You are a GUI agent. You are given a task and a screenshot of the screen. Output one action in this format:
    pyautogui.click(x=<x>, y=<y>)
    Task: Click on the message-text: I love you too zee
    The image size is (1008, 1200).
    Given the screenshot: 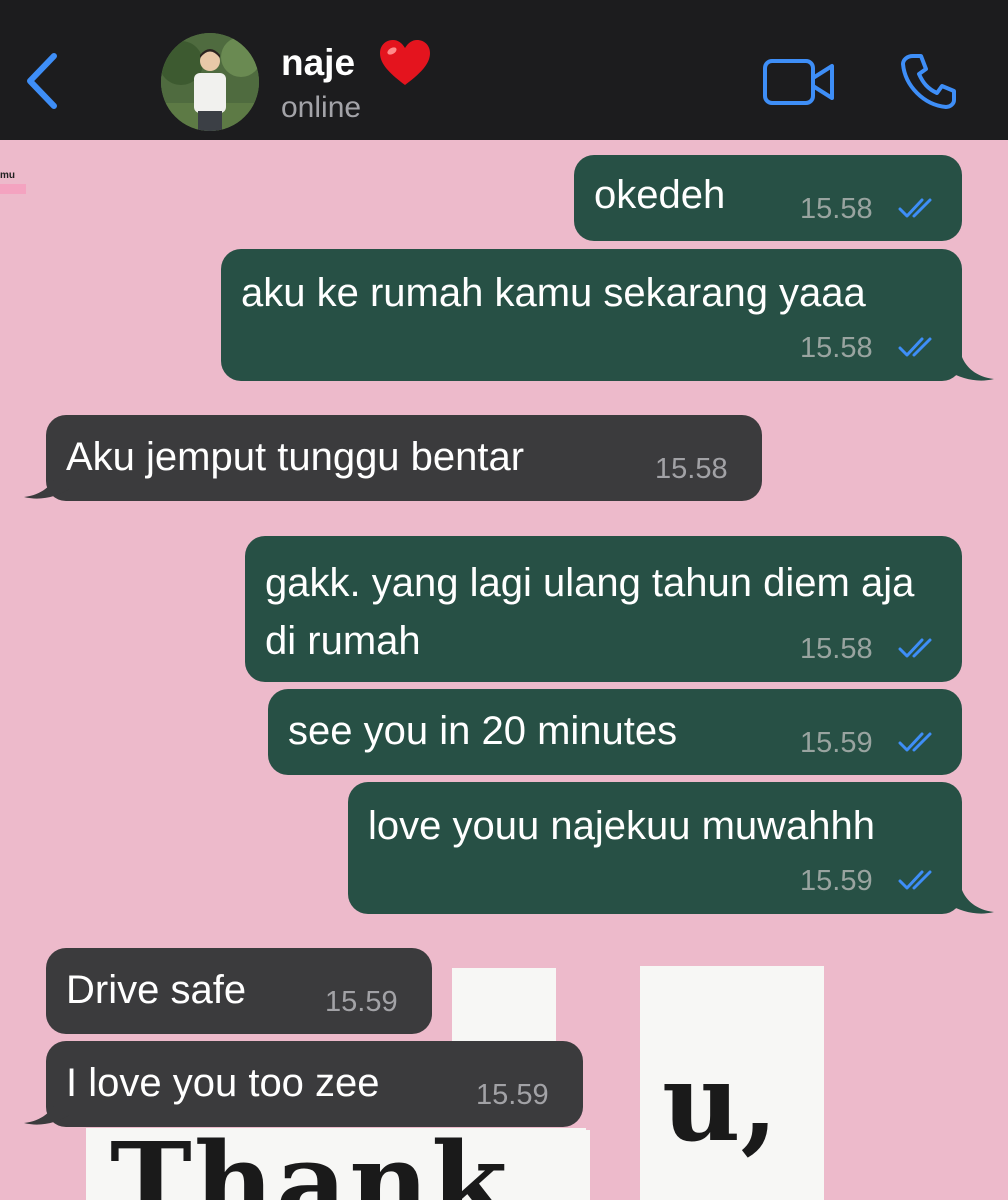 What is the action you would take?
    pyautogui.click(x=223, y=1083)
    